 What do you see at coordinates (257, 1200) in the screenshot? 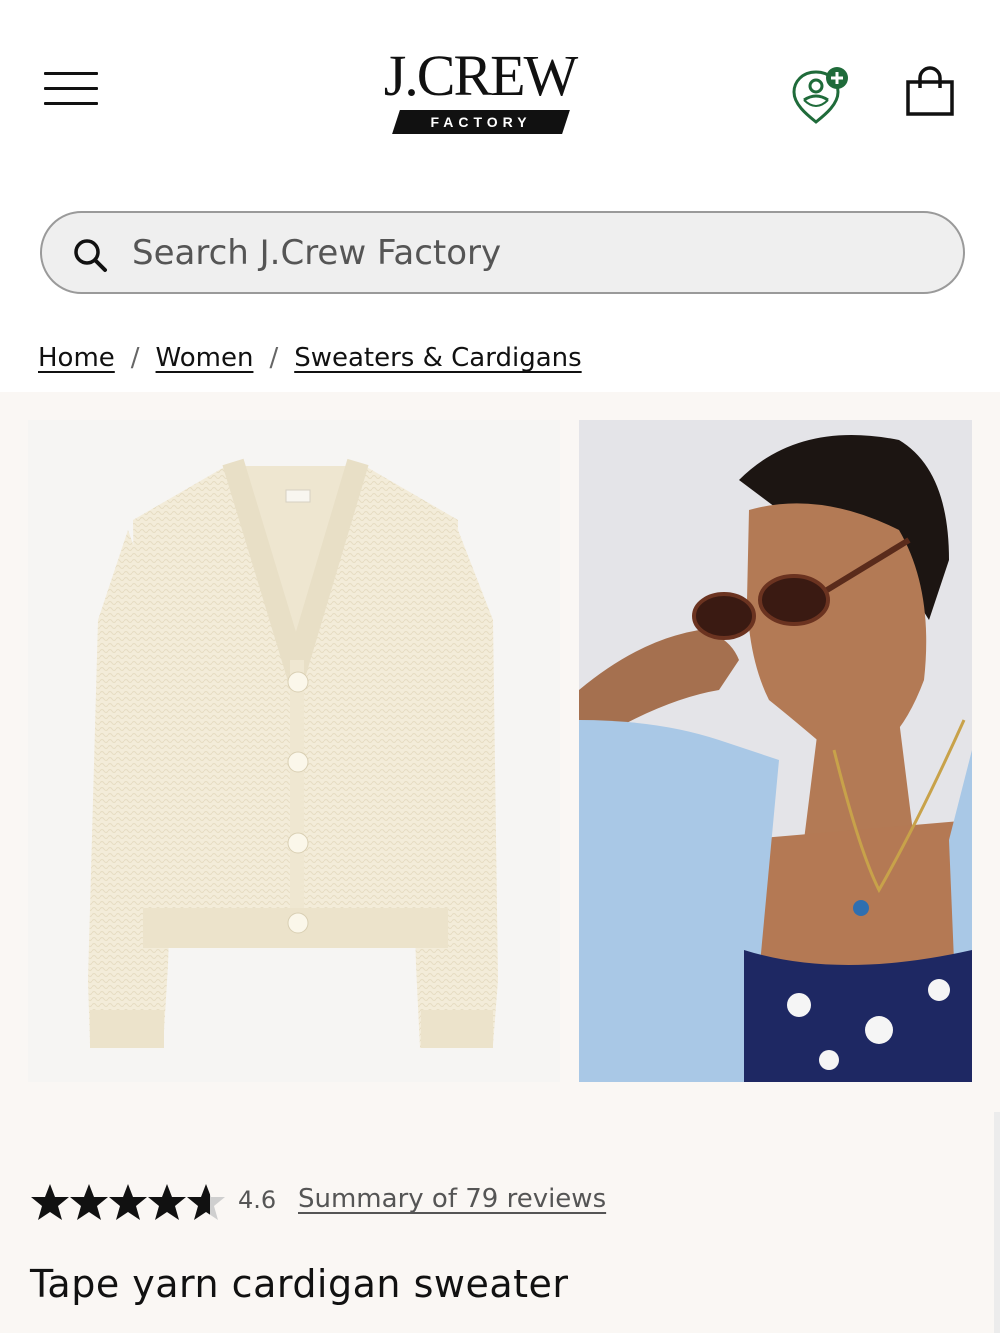
I see `rating-value: 4.6` at bounding box center [257, 1200].